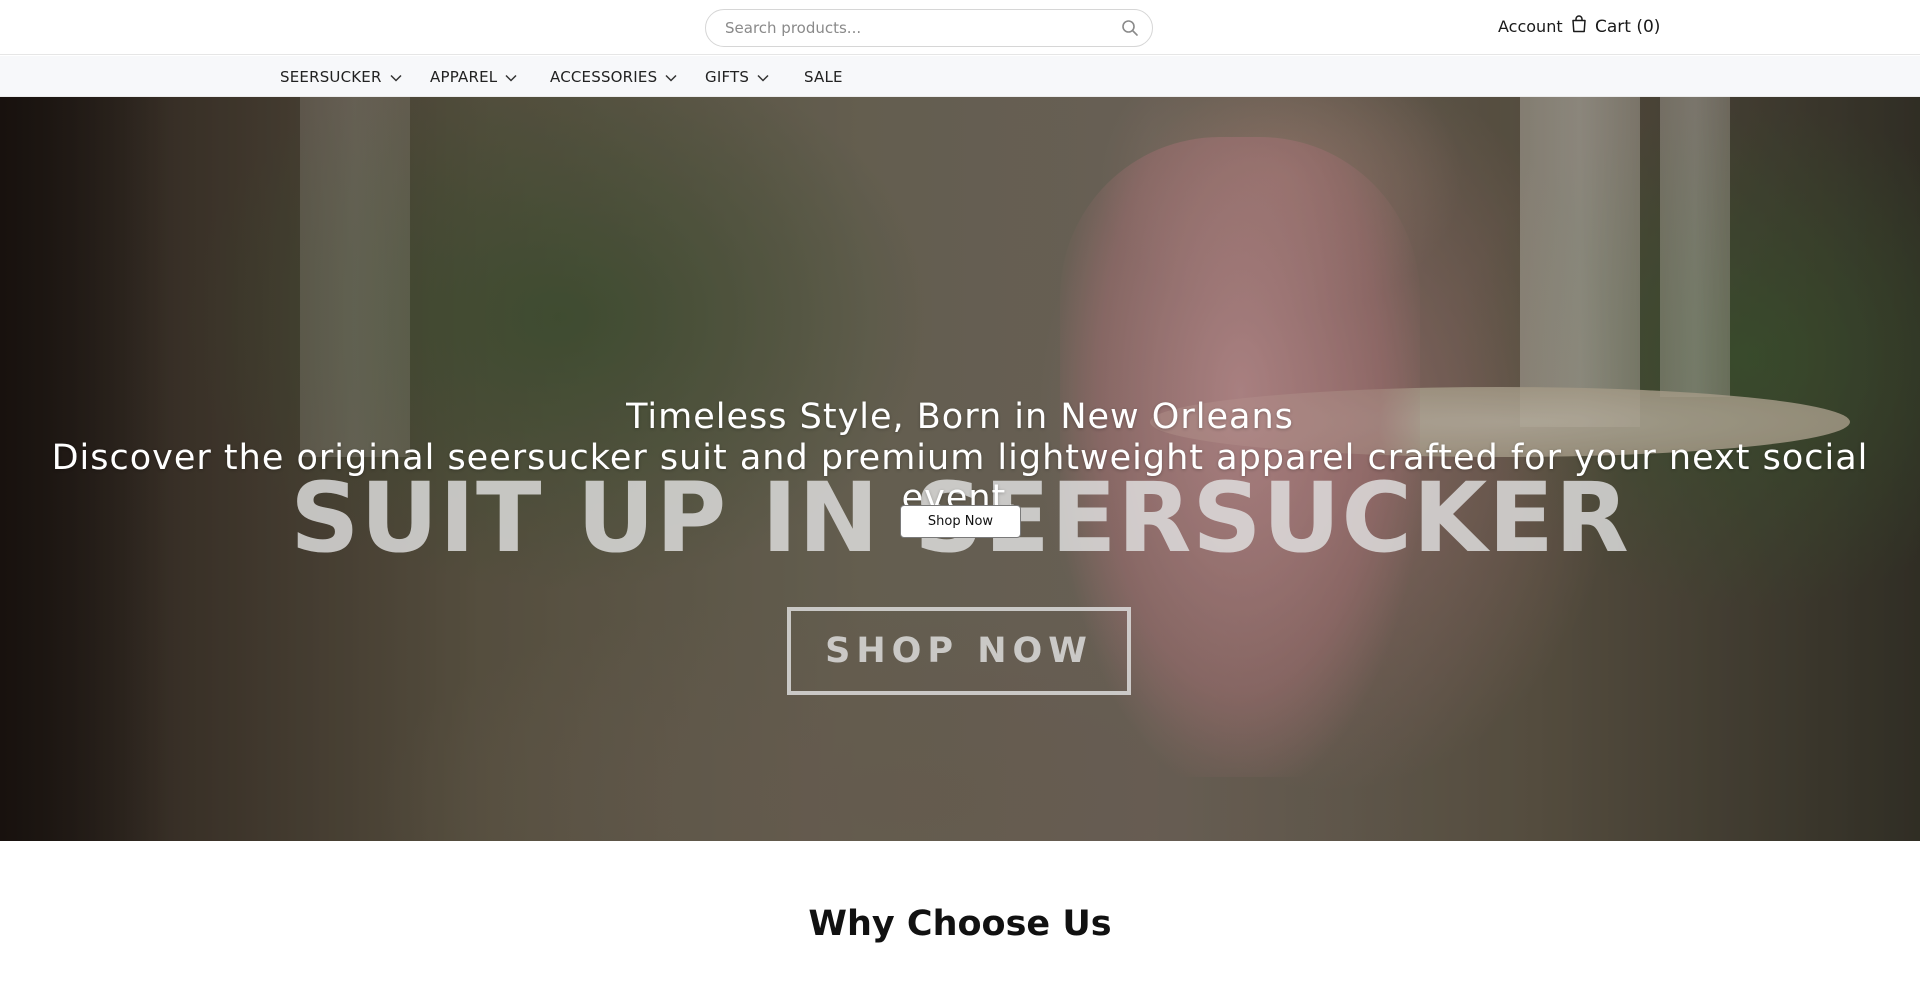  I want to click on nav-item-seersucker: SEERSUCKER, so click(341, 76).